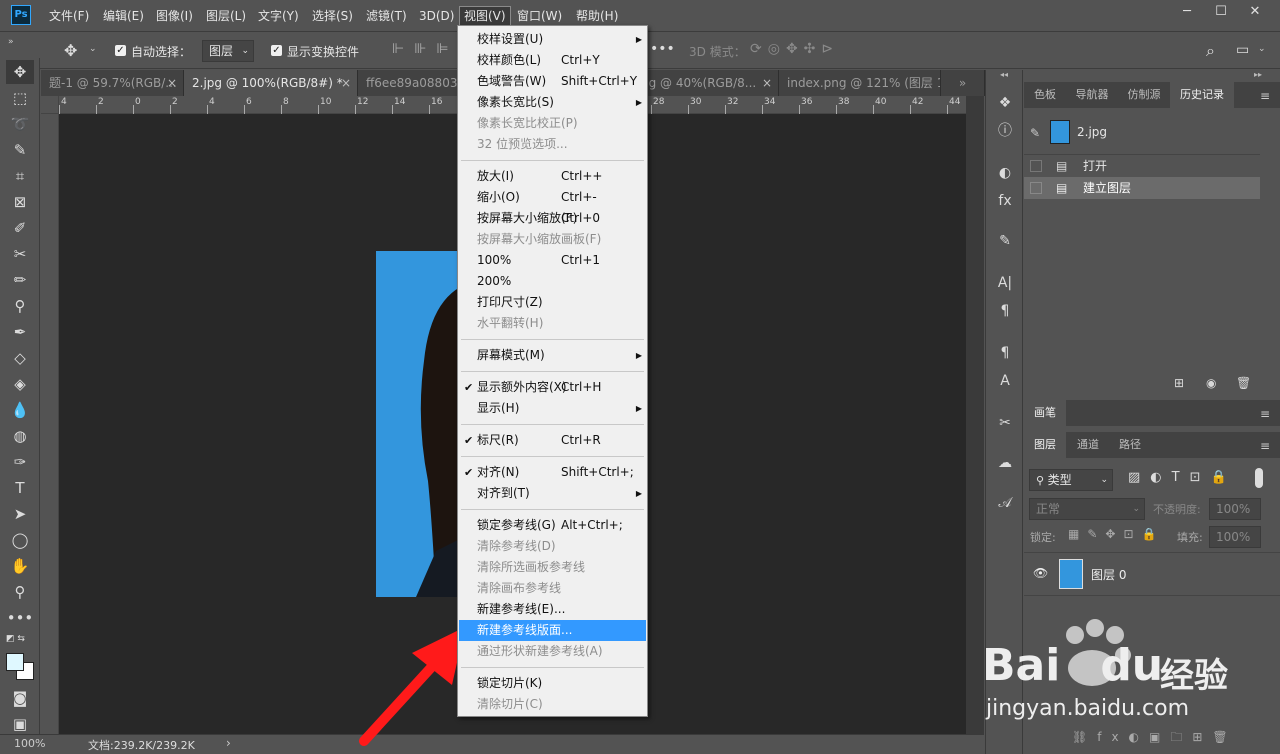 The height and width of the screenshot is (754, 1280). I want to click on tab-brushes: 画笔, so click(1045, 413).